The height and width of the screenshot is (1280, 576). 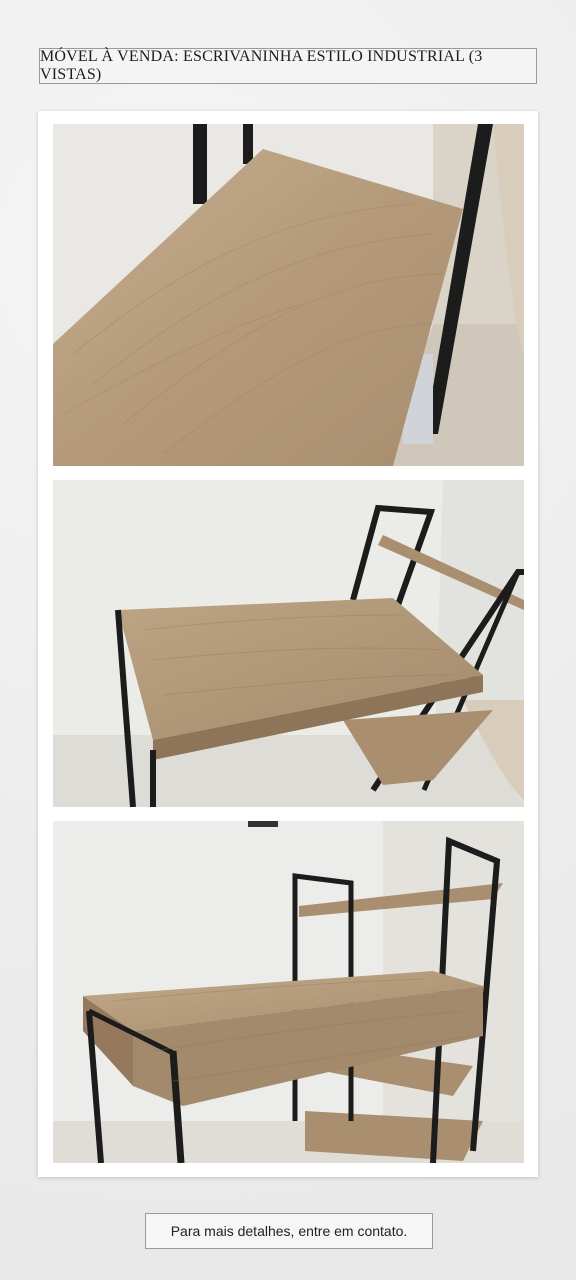 What do you see at coordinates (289, 1231) in the screenshot?
I see `contact-note: Para mais detalhes, entre em contato.` at bounding box center [289, 1231].